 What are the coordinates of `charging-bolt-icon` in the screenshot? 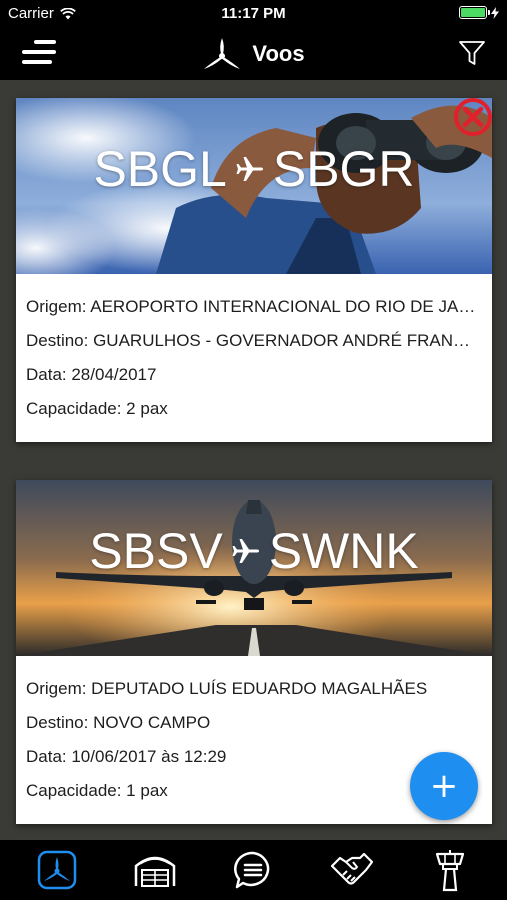 It's located at (495, 12).